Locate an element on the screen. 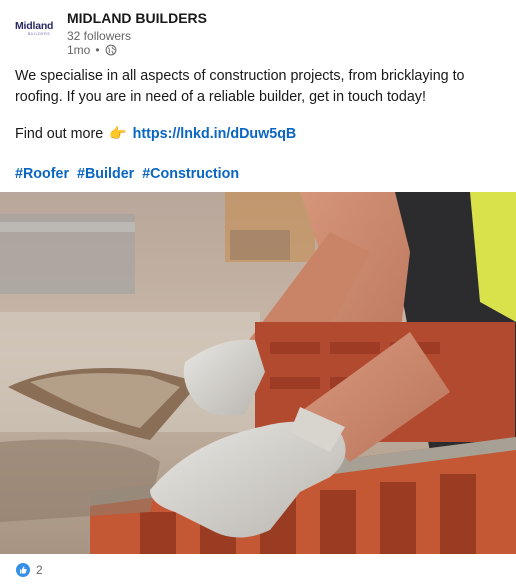 The image size is (516, 585). like-icon is located at coordinates (23, 570).